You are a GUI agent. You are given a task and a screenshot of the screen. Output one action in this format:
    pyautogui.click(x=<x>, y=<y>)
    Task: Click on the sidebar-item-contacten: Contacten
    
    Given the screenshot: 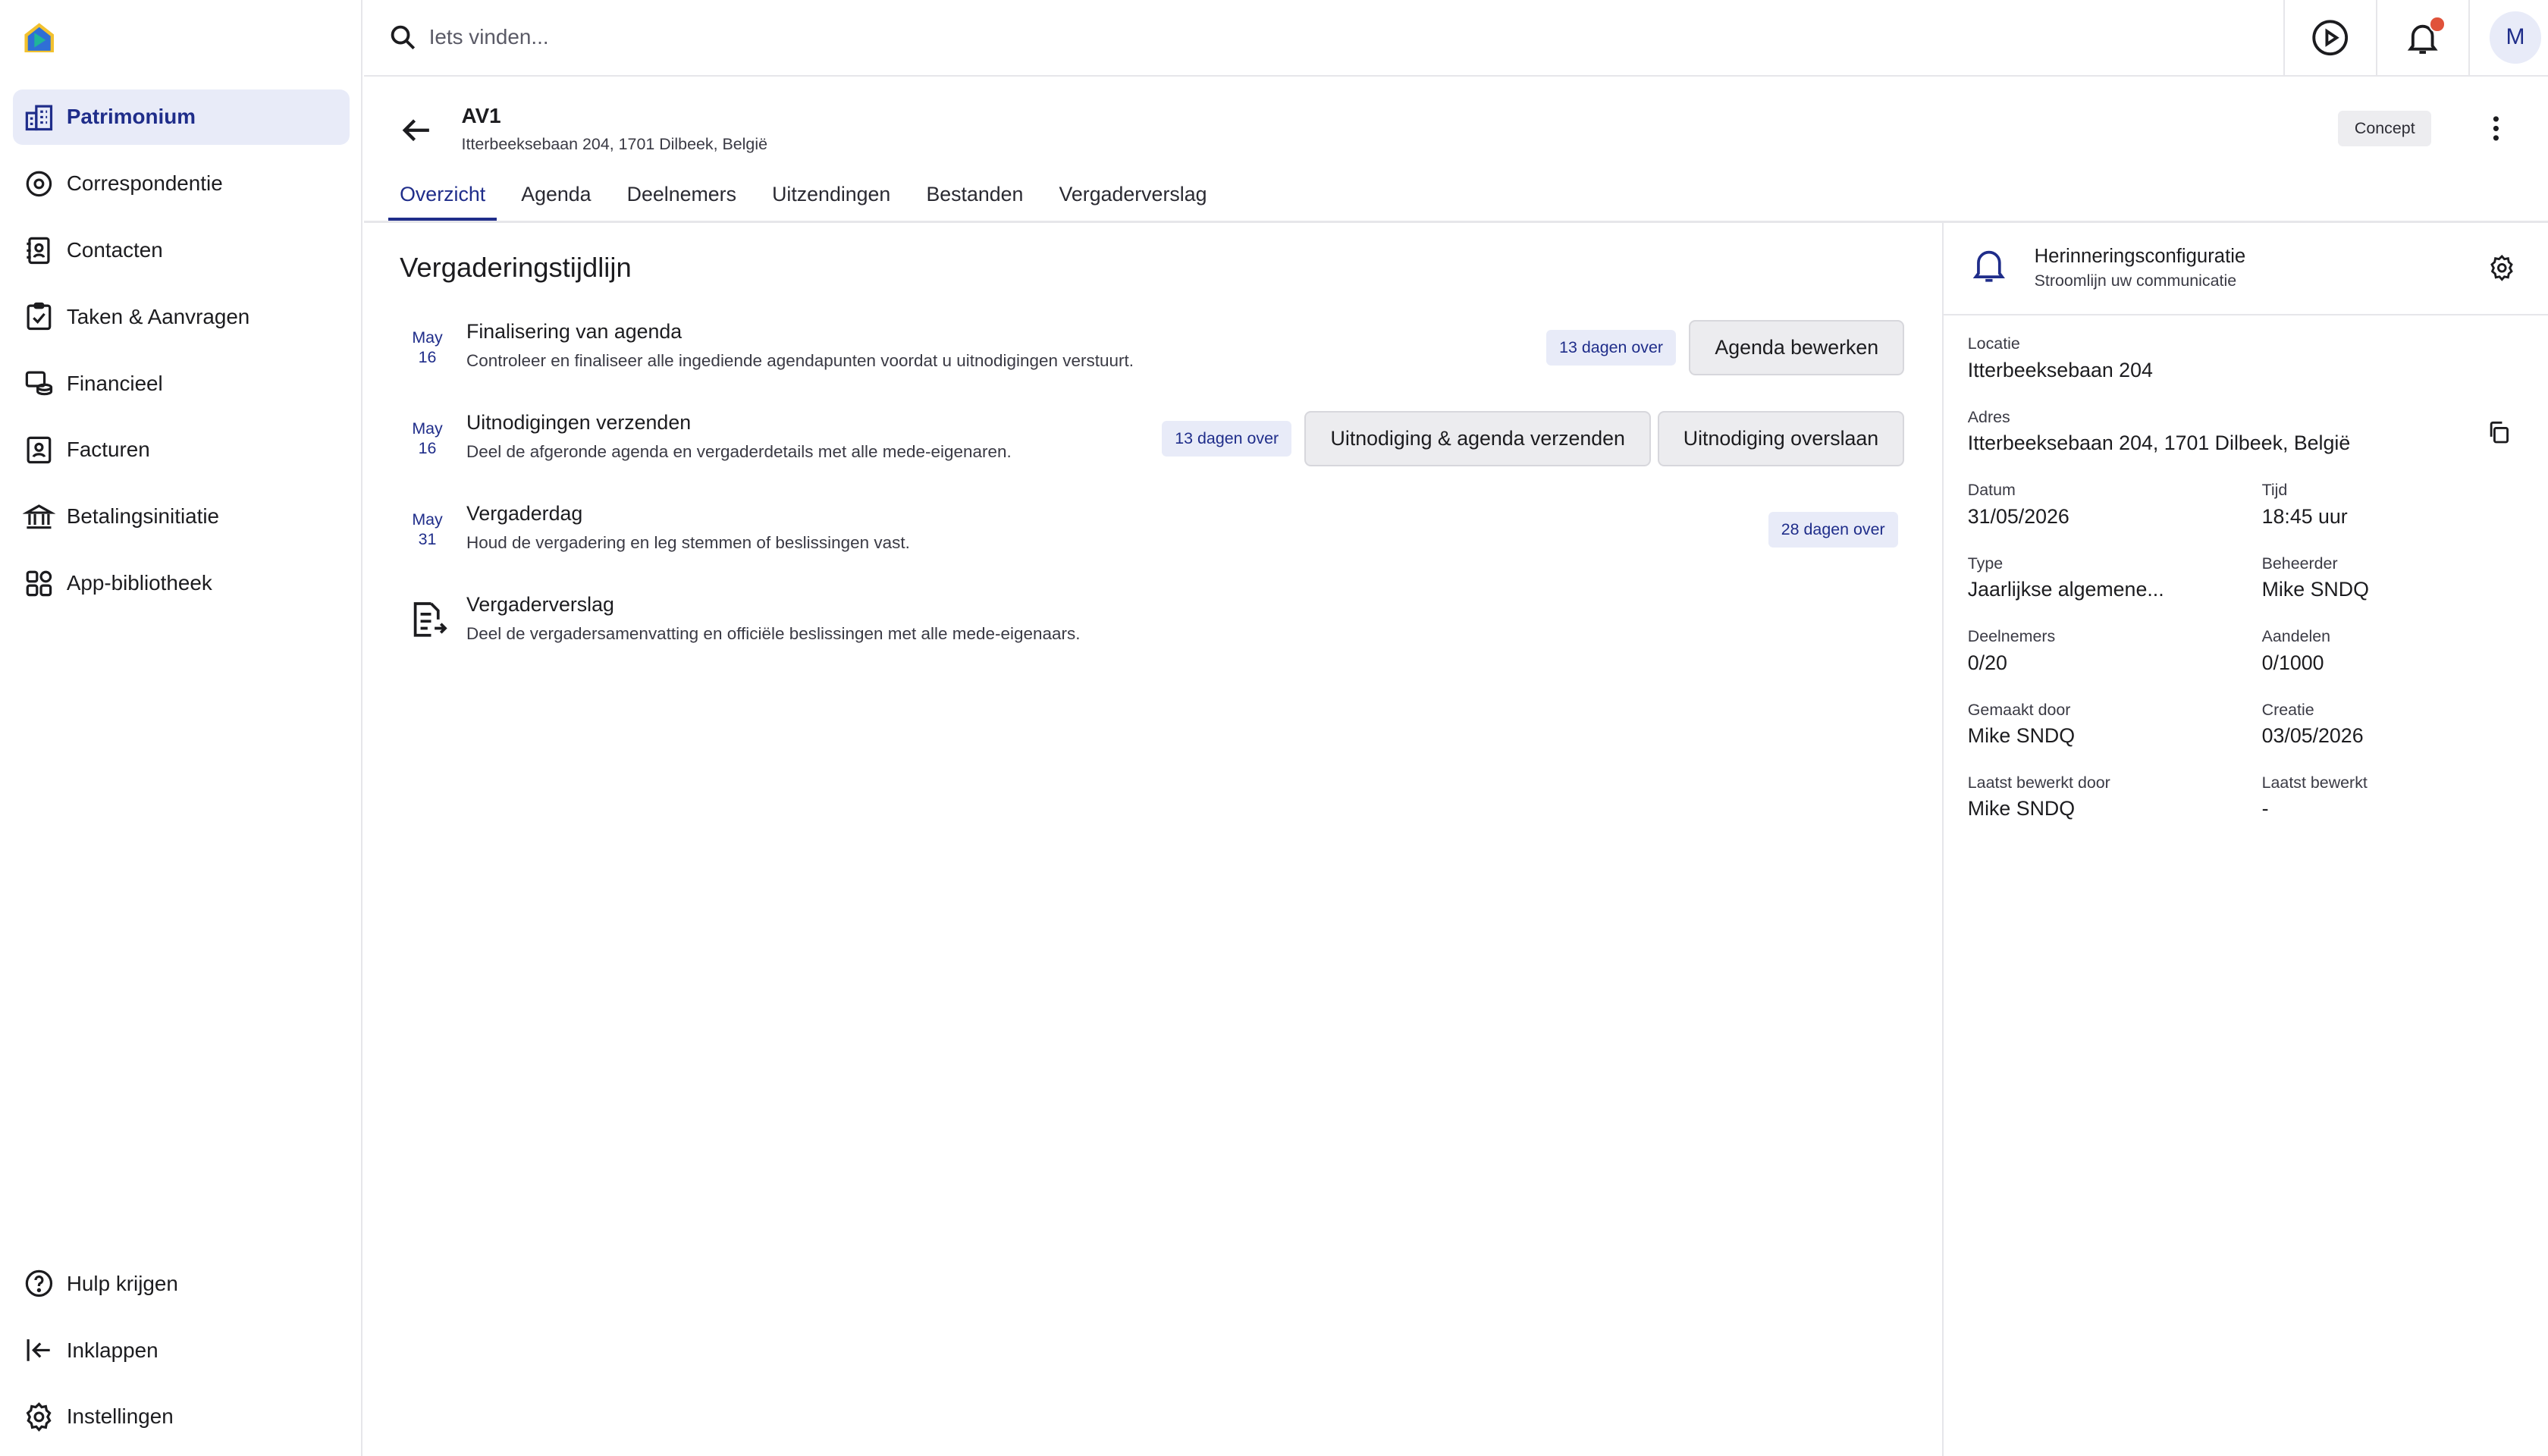 What is the action you would take?
    pyautogui.click(x=181, y=250)
    